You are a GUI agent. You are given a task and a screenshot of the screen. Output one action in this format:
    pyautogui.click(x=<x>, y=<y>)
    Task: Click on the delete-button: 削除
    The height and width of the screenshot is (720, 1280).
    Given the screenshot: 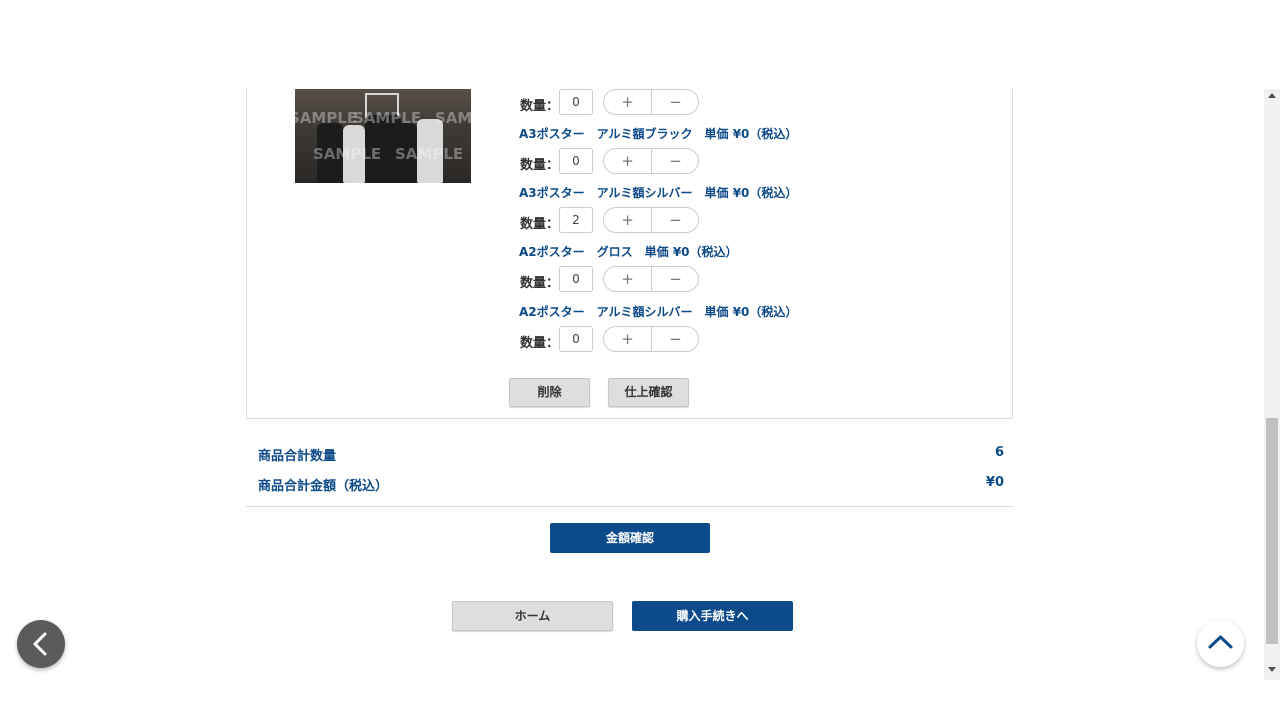 What is the action you would take?
    pyautogui.click(x=549, y=392)
    